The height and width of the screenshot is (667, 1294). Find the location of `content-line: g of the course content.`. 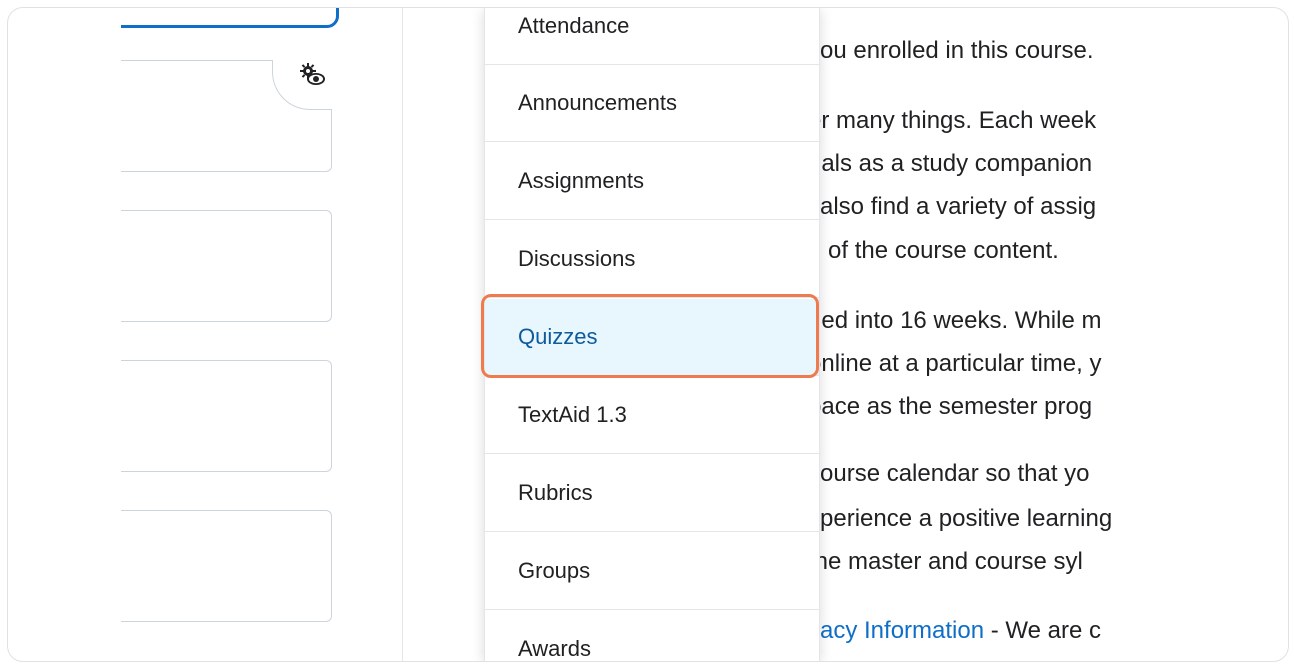

content-line: g of the course content. is located at coordinates (933, 250).